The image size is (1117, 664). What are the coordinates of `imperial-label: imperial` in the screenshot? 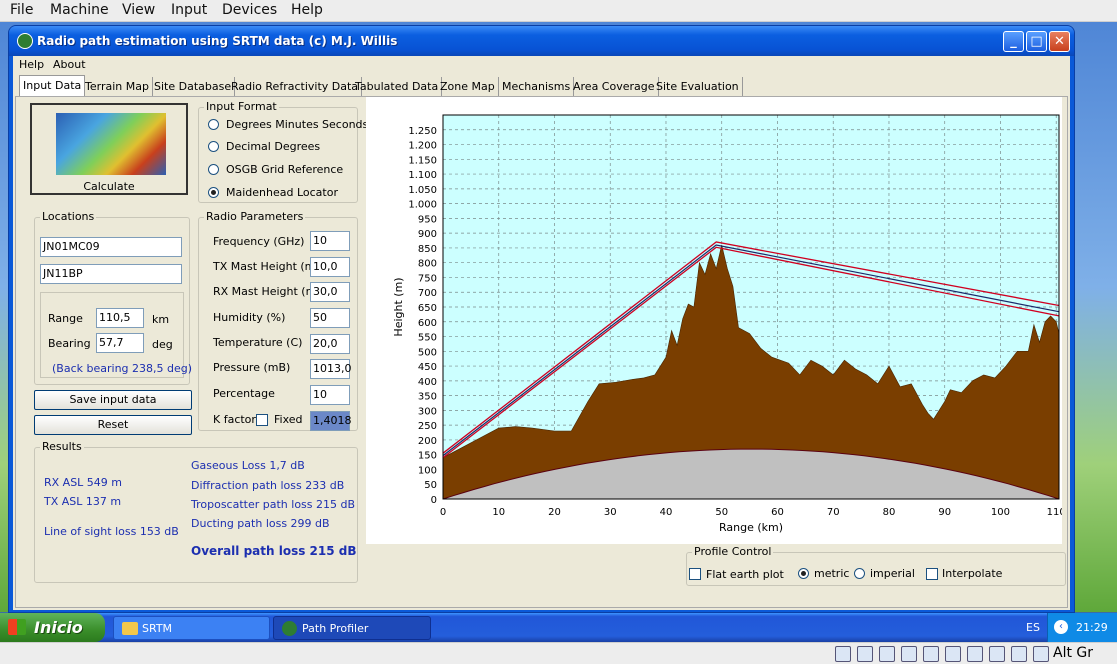 It's located at (892, 573).